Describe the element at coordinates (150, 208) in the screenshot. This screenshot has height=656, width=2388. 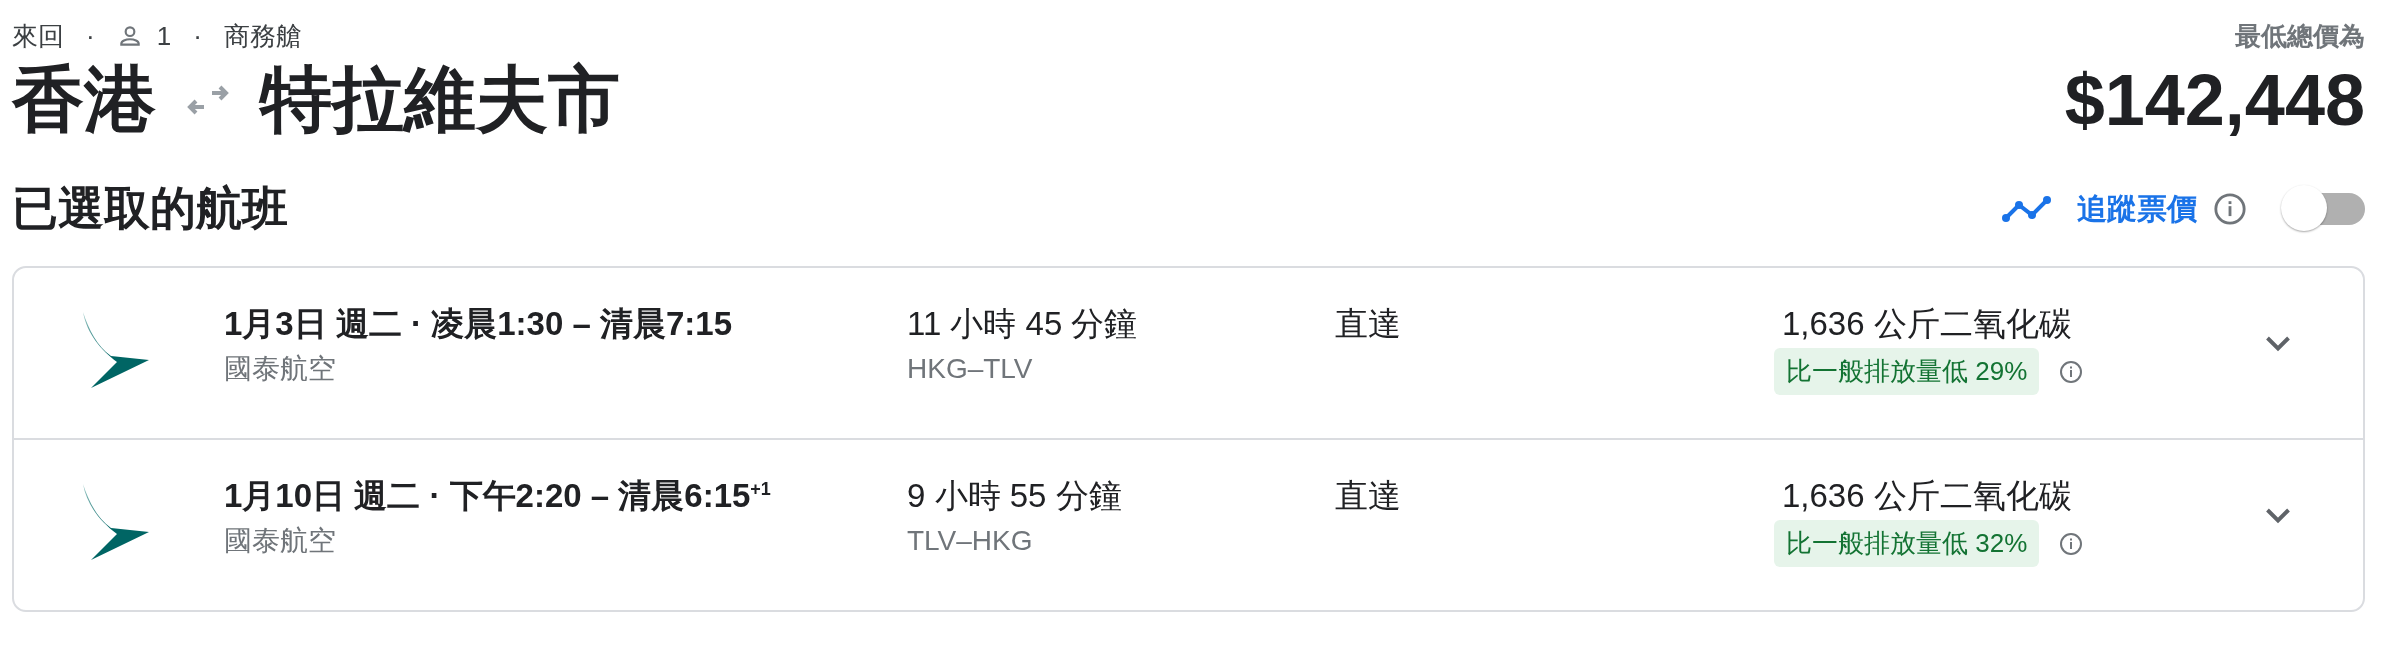
I see `section-title: 已選取的航班` at that location.